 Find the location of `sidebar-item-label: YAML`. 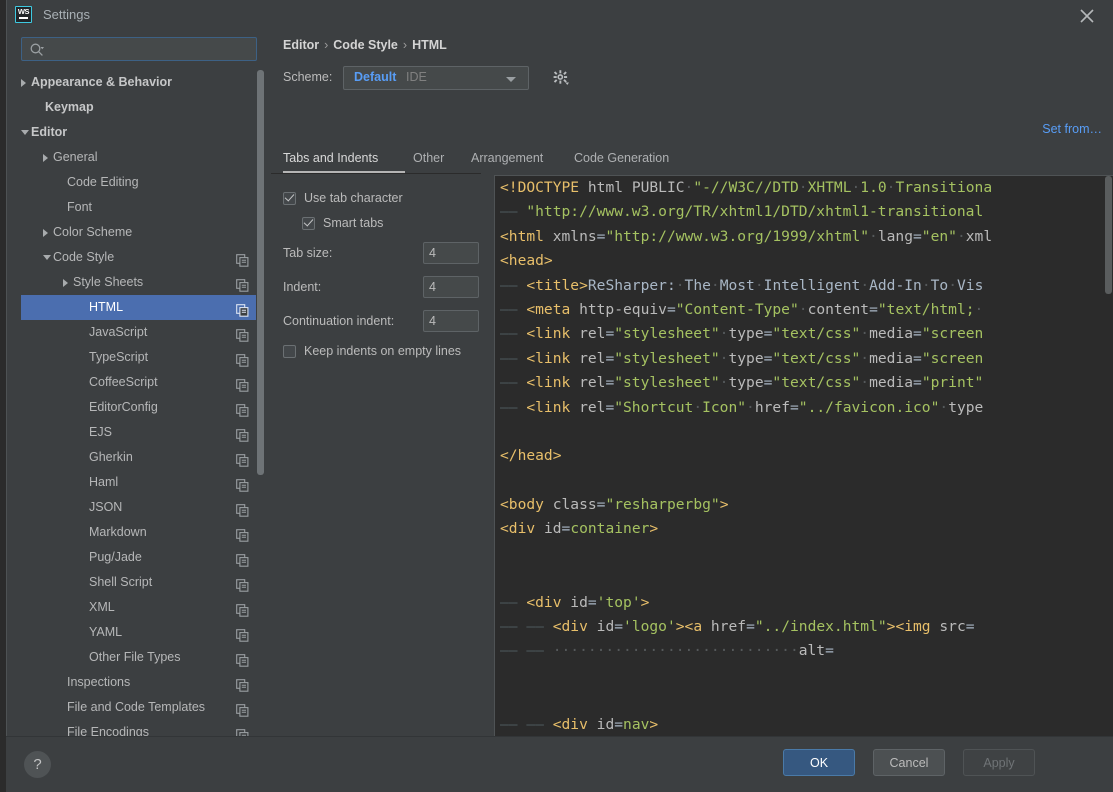

sidebar-item-label: YAML is located at coordinates (106, 632).